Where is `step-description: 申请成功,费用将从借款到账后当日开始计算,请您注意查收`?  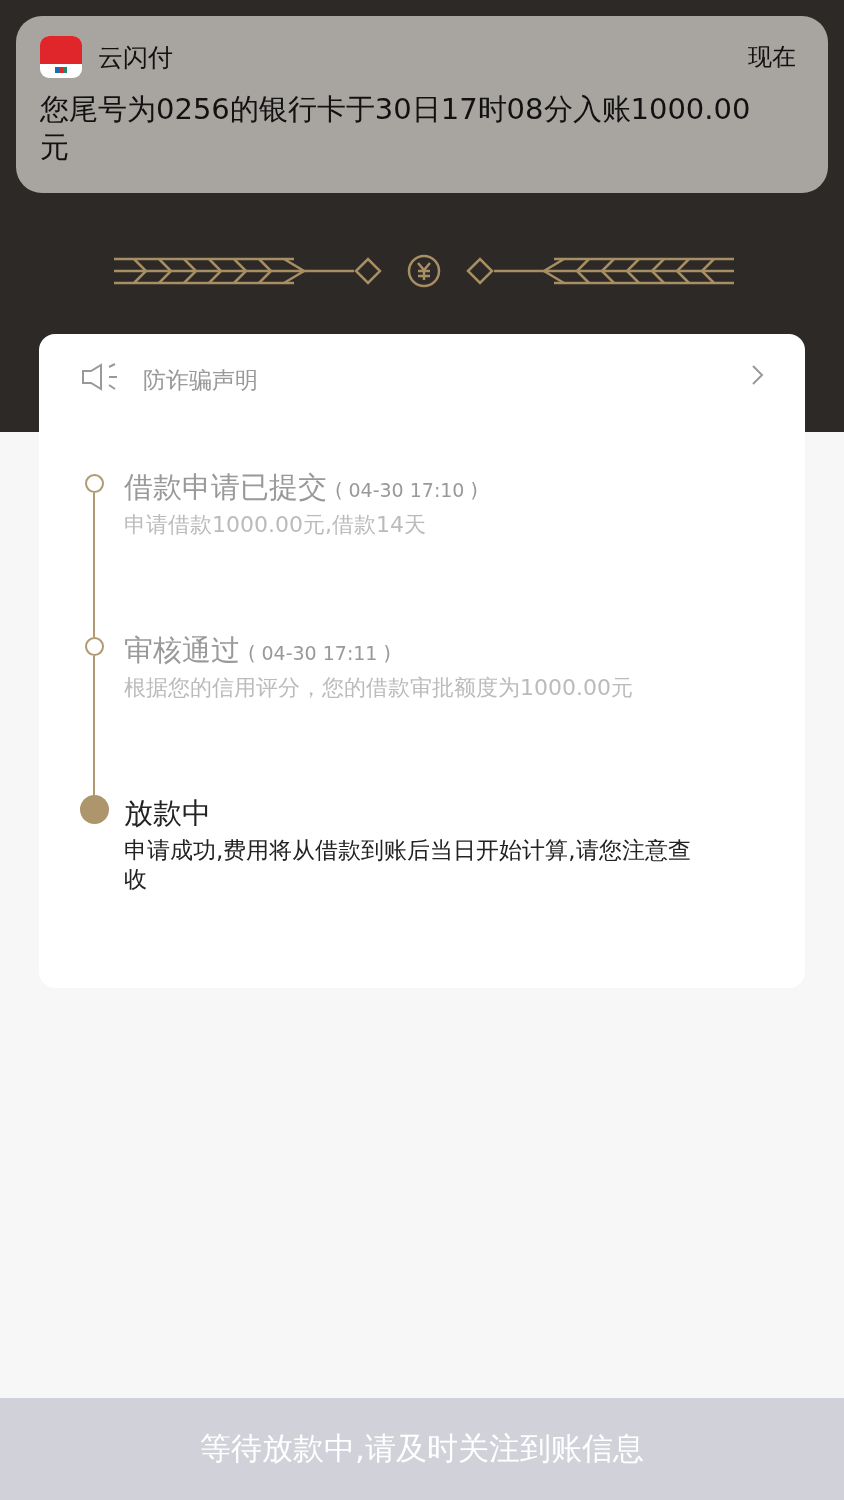
step-description: 申请成功,费用将从借款到账后当日开始计算,请您注意查收 is located at coordinates (408, 865).